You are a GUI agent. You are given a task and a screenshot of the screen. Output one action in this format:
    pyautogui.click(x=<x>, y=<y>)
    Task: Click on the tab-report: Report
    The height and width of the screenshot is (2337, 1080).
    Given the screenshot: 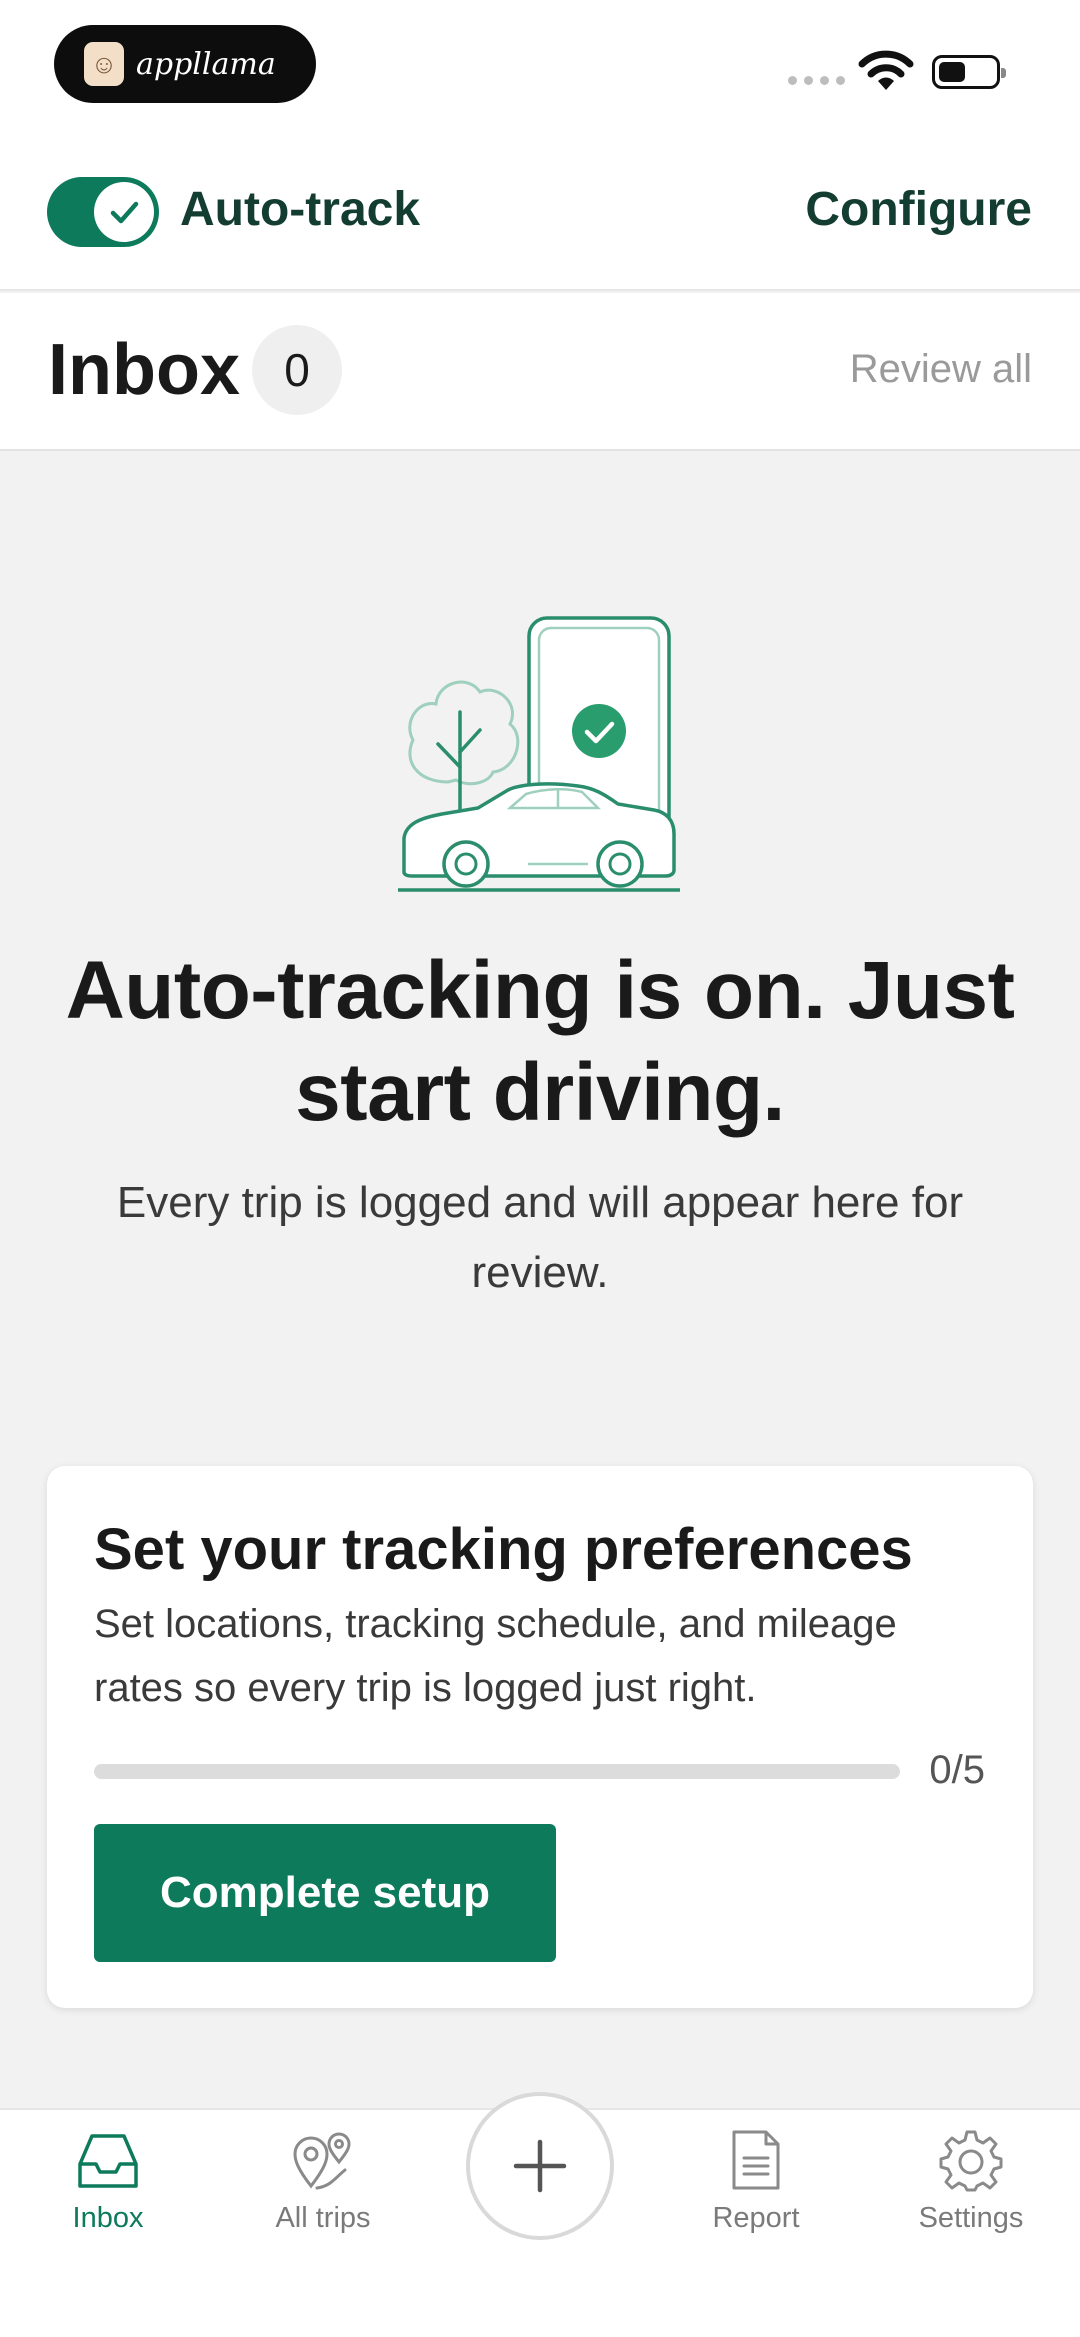 What is the action you would take?
    pyautogui.click(x=756, y=2181)
    